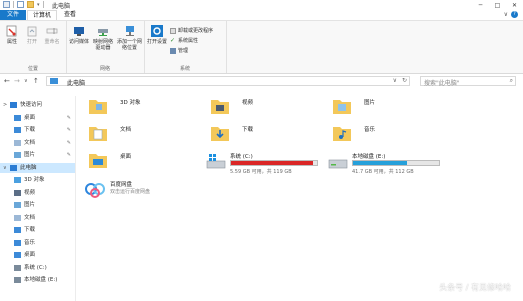 The width and height of the screenshot is (523, 301). Describe the element at coordinates (20, 4) in the screenshot. I see `properties-quick-icon` at that location.